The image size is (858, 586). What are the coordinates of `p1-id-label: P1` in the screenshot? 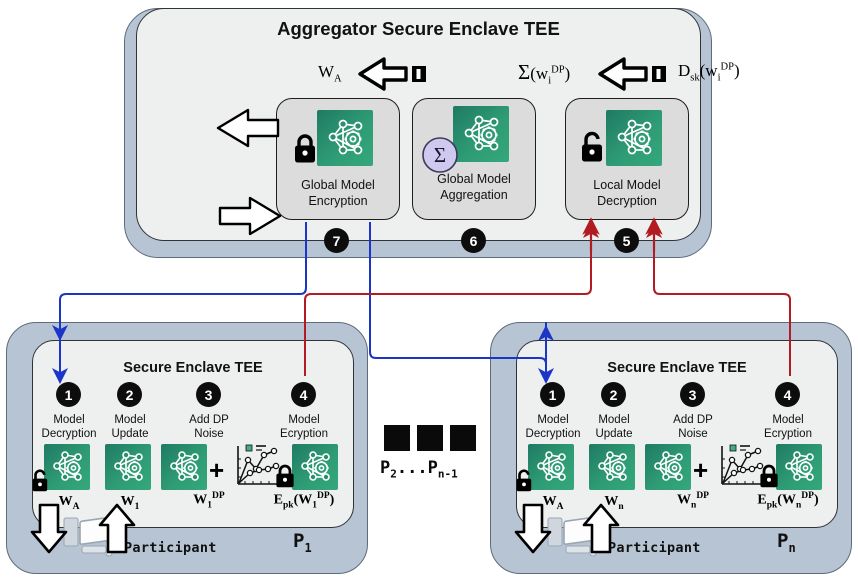 It's located at (302, 542).